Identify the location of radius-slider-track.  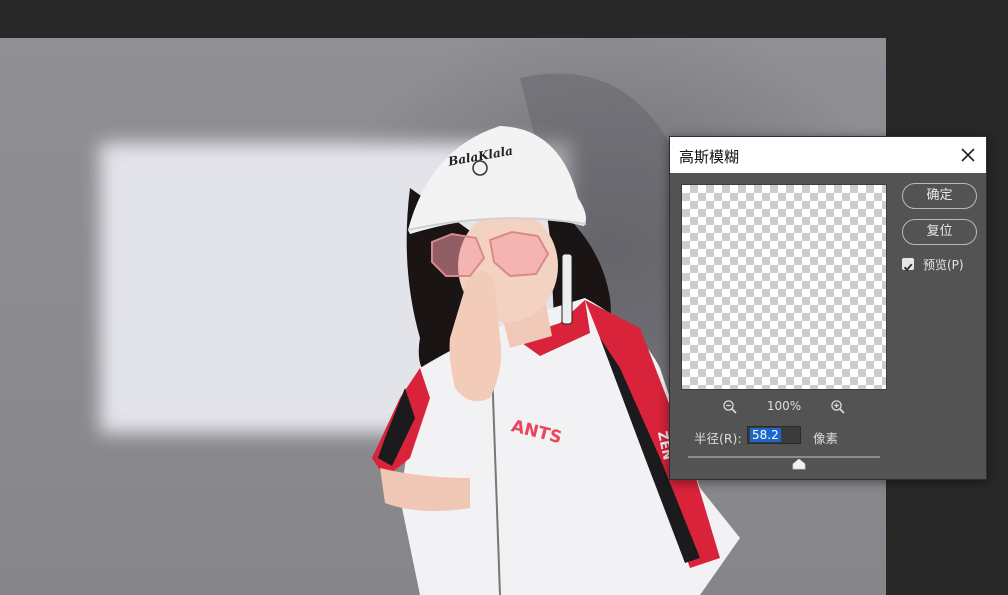
(784, 457).